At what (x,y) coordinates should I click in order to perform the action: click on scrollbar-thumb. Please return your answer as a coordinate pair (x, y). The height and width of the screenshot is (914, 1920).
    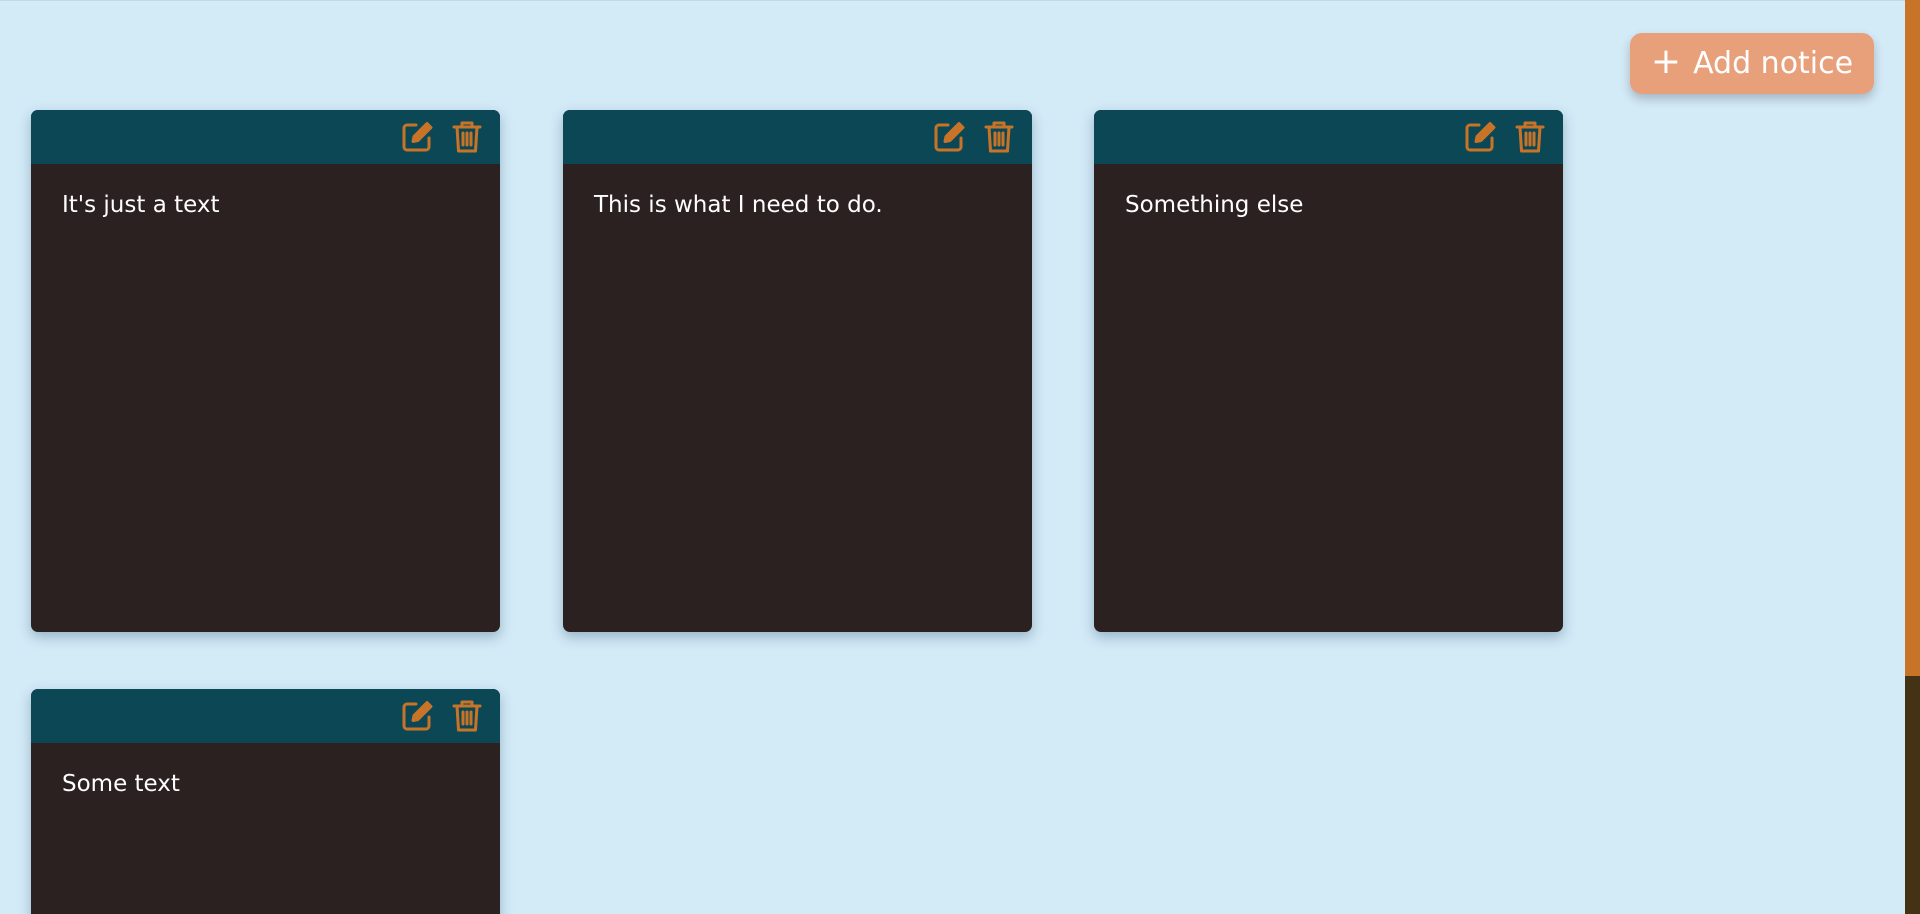
    Looking at the image, I should click on (1912, 338).